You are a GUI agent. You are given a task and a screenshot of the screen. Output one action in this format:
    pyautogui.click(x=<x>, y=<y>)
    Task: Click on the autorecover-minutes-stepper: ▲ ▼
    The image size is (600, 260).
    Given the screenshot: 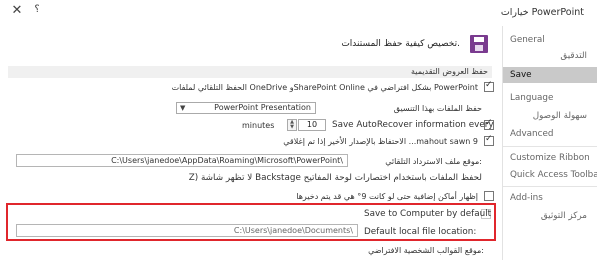 What is the action you would take?
    pyautogui.click(x=292, y=125)
    